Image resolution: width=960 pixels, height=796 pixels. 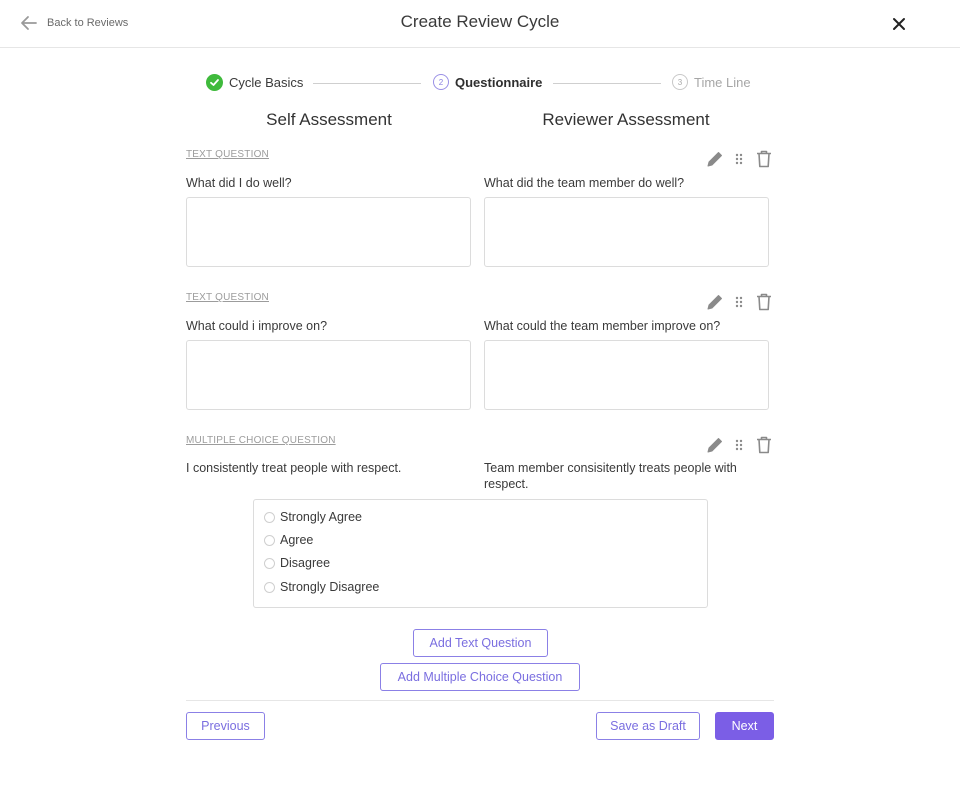 I want to click on check-circle-icon, so click(x=214, y=82).